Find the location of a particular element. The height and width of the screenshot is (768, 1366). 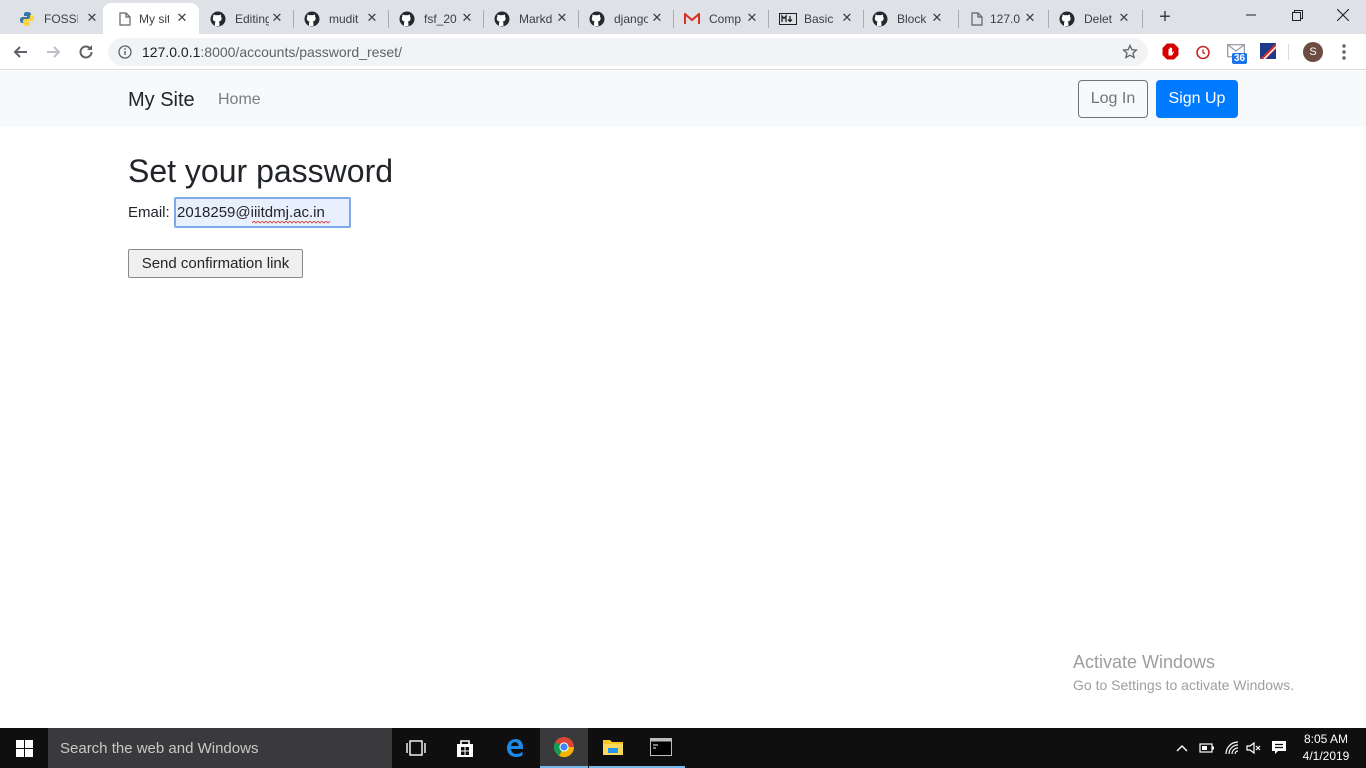

folder-icon is located at coordinates (613, 747).